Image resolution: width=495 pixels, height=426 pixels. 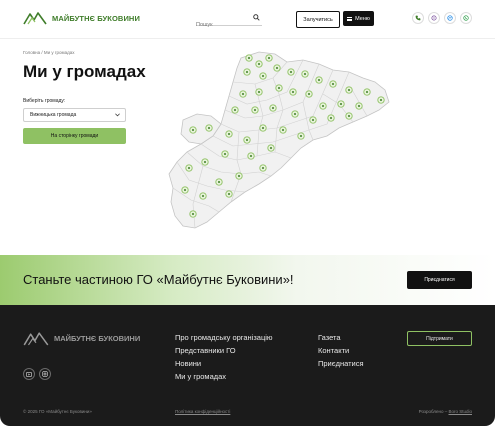 I want to click on community-select: Вижницька громада, so click(x=74, y=115).